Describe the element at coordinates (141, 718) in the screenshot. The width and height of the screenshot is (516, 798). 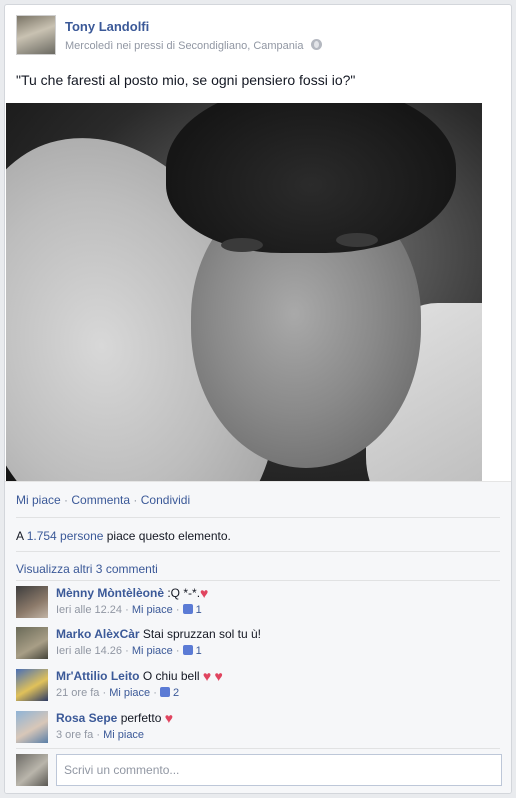
I see `comment-text: perfetto` at that location.